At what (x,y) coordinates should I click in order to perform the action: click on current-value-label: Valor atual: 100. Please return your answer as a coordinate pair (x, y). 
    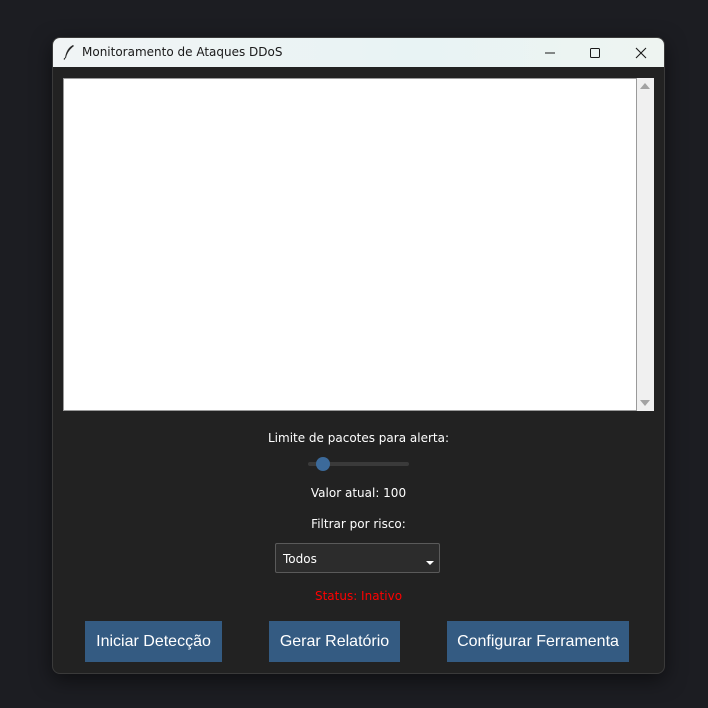
    Looking at the image, I should click on (358, 493).